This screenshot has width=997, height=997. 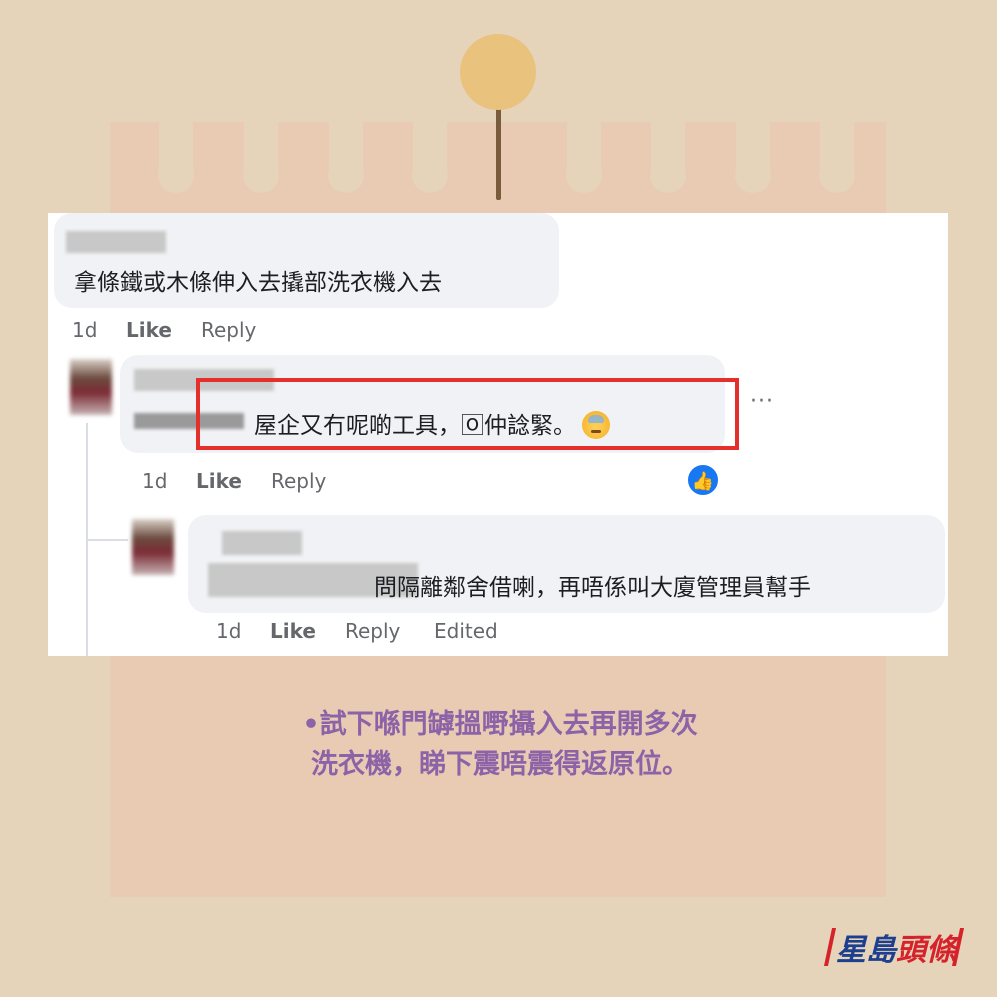 I want to click on sing-tao-logo: 星島 頭條, so click(x=894, y=947).